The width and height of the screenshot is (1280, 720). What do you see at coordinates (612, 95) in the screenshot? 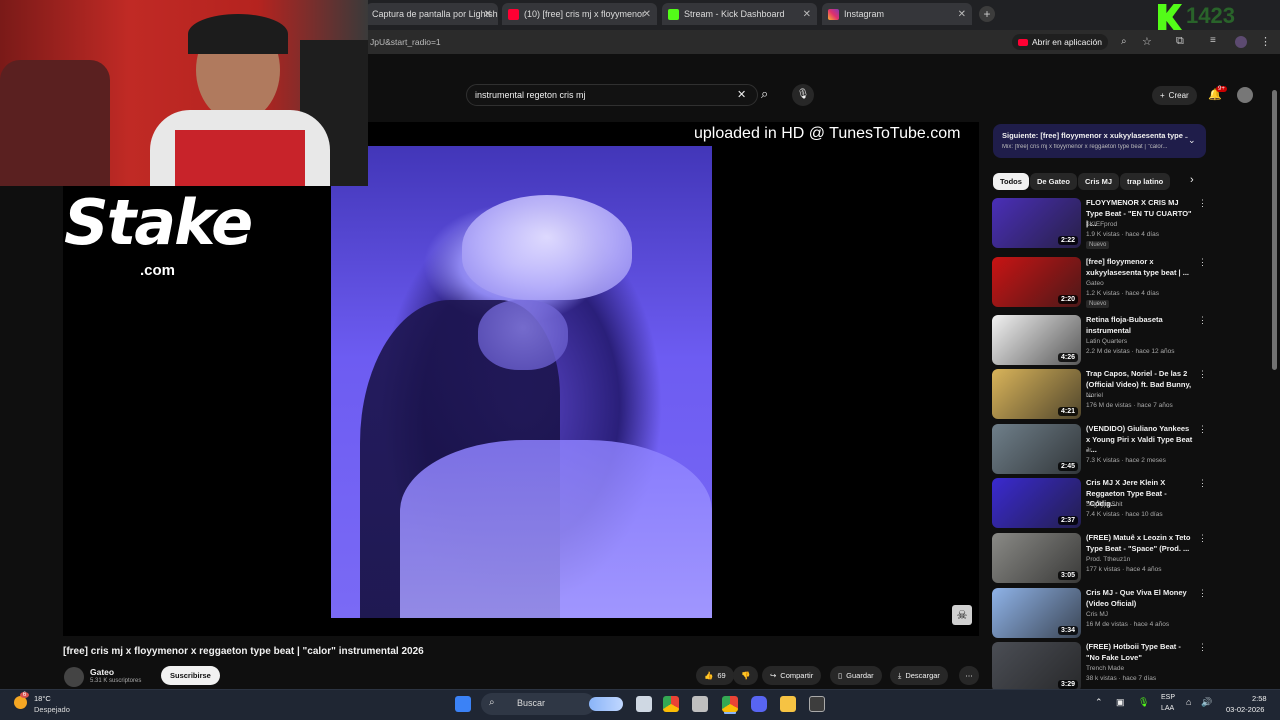
I see `search-input: instrumental regeton cris mj` at bounding box center [612, 95].